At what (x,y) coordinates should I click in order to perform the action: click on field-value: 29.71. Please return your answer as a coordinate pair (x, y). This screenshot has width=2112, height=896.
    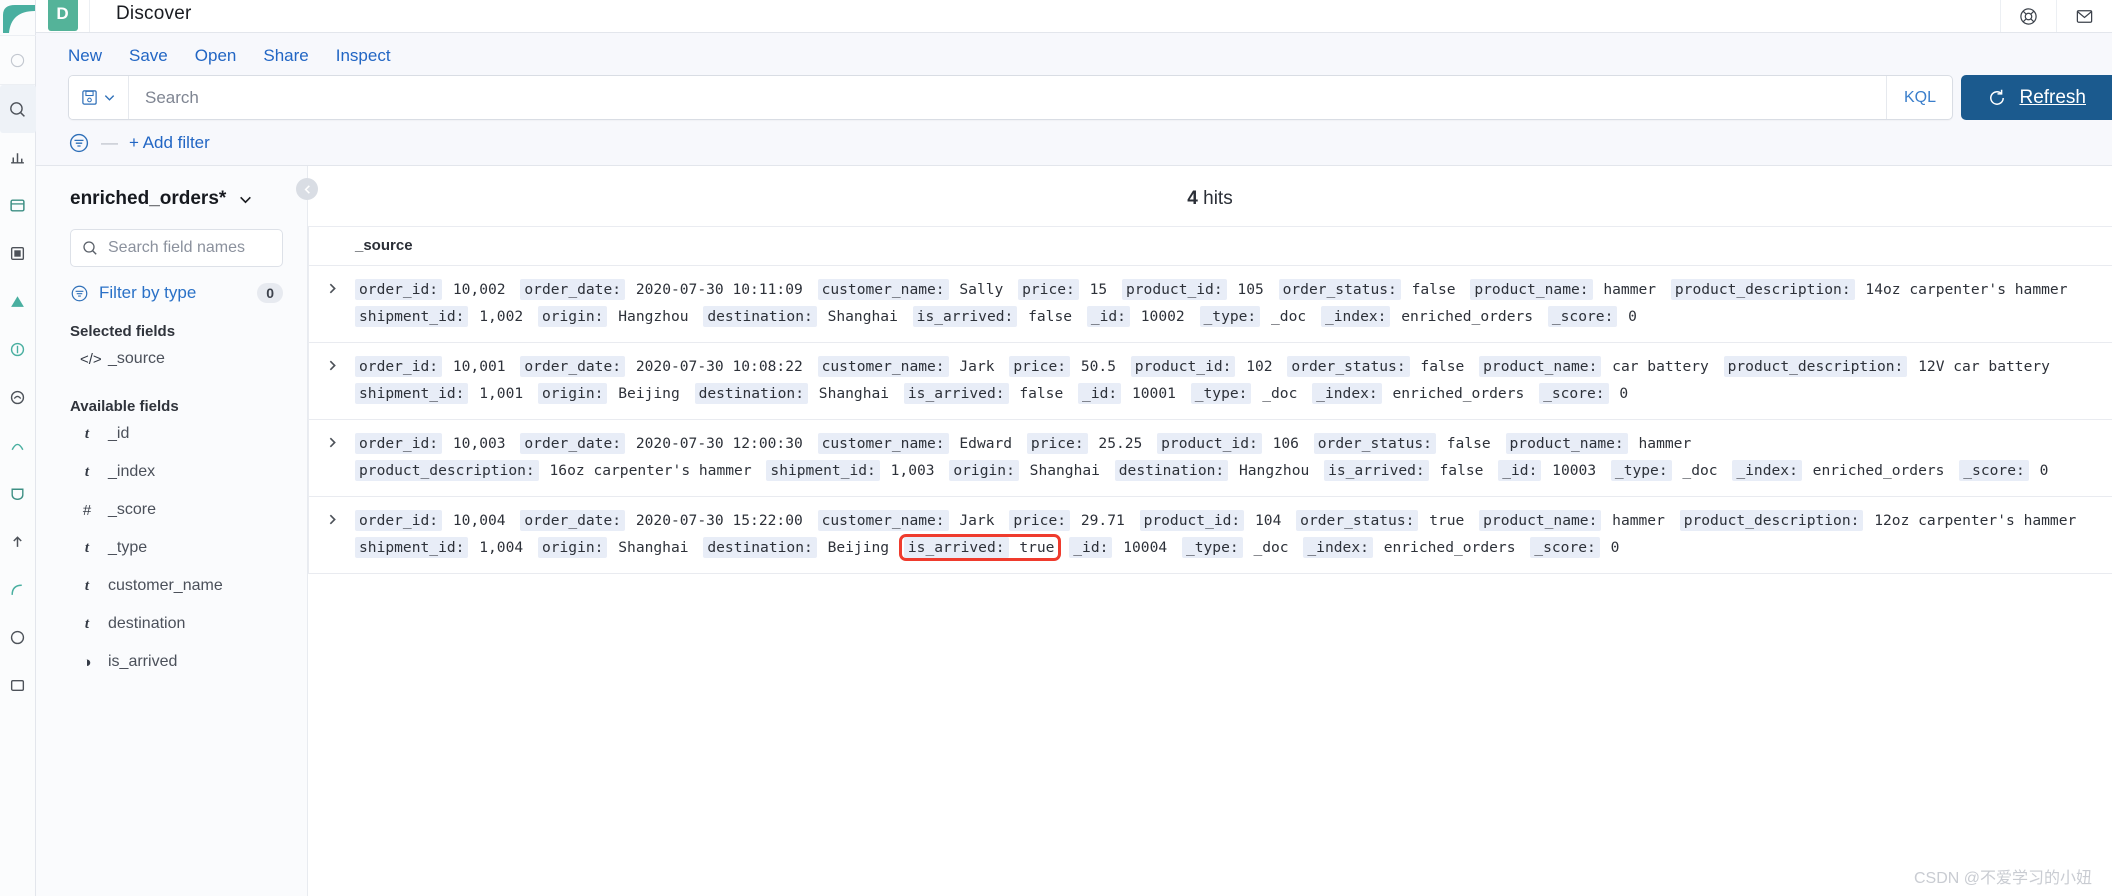
    Looking at the image, I should click on (1098, 520).